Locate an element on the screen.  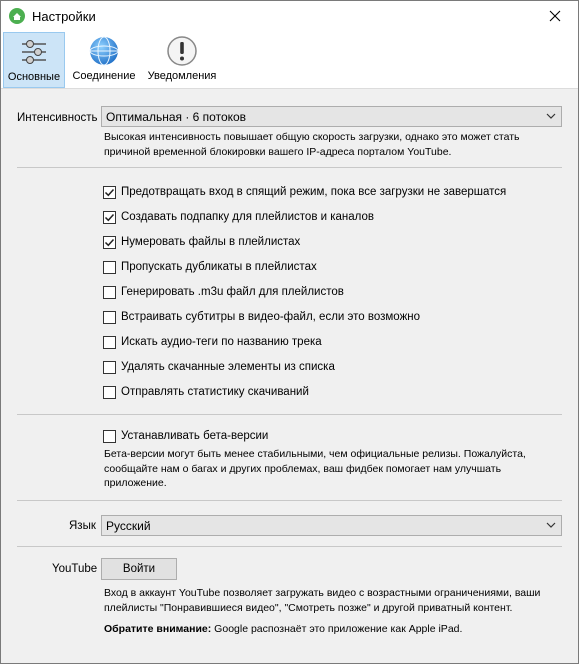
intensity-value: Оптимальная · 6 потоков is located at coordinates (176, 116).